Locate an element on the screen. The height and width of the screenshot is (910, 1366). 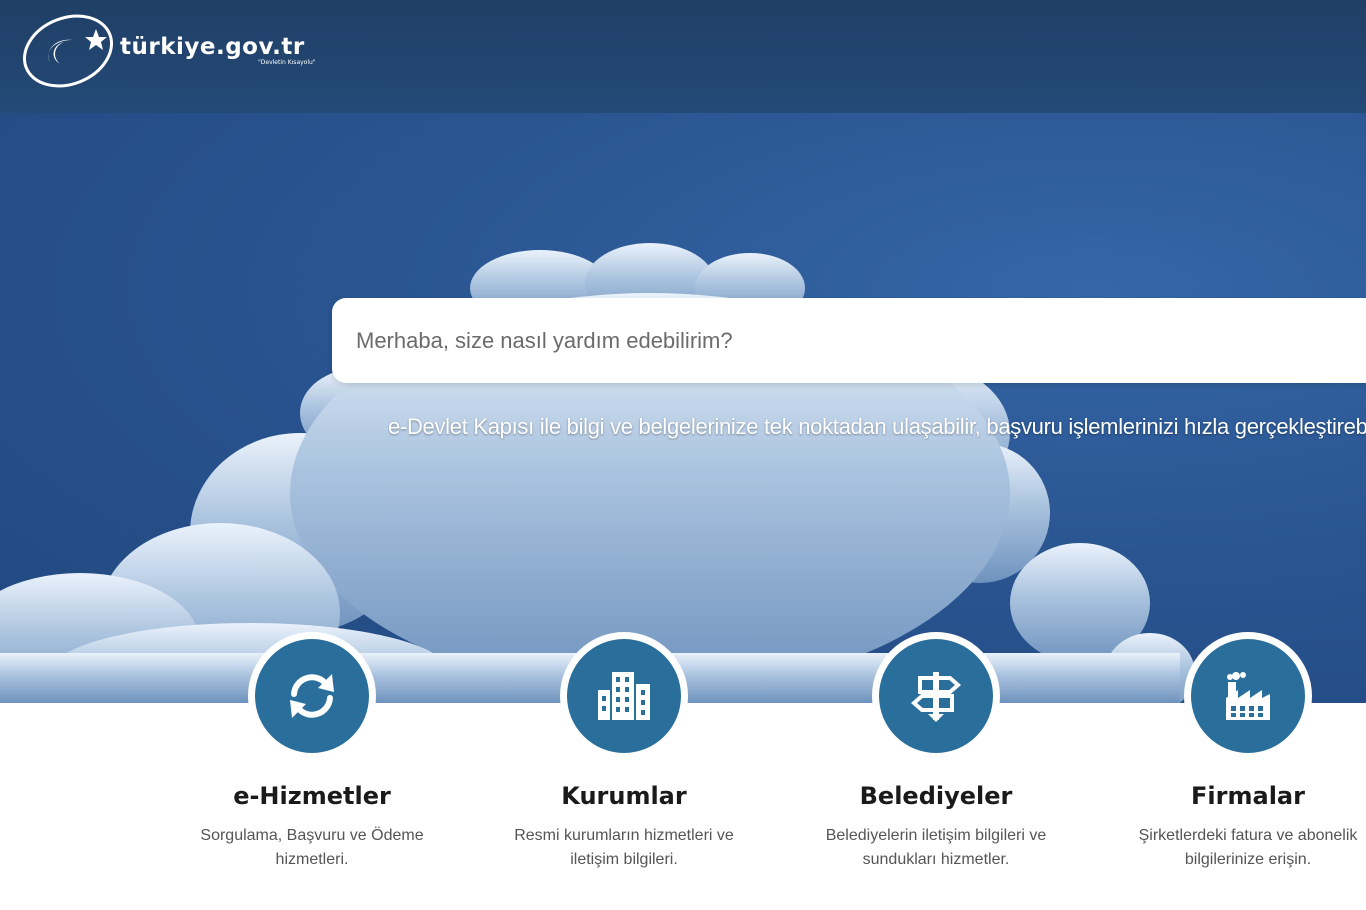
kurumlar-button is located at coordinates (624, 696).